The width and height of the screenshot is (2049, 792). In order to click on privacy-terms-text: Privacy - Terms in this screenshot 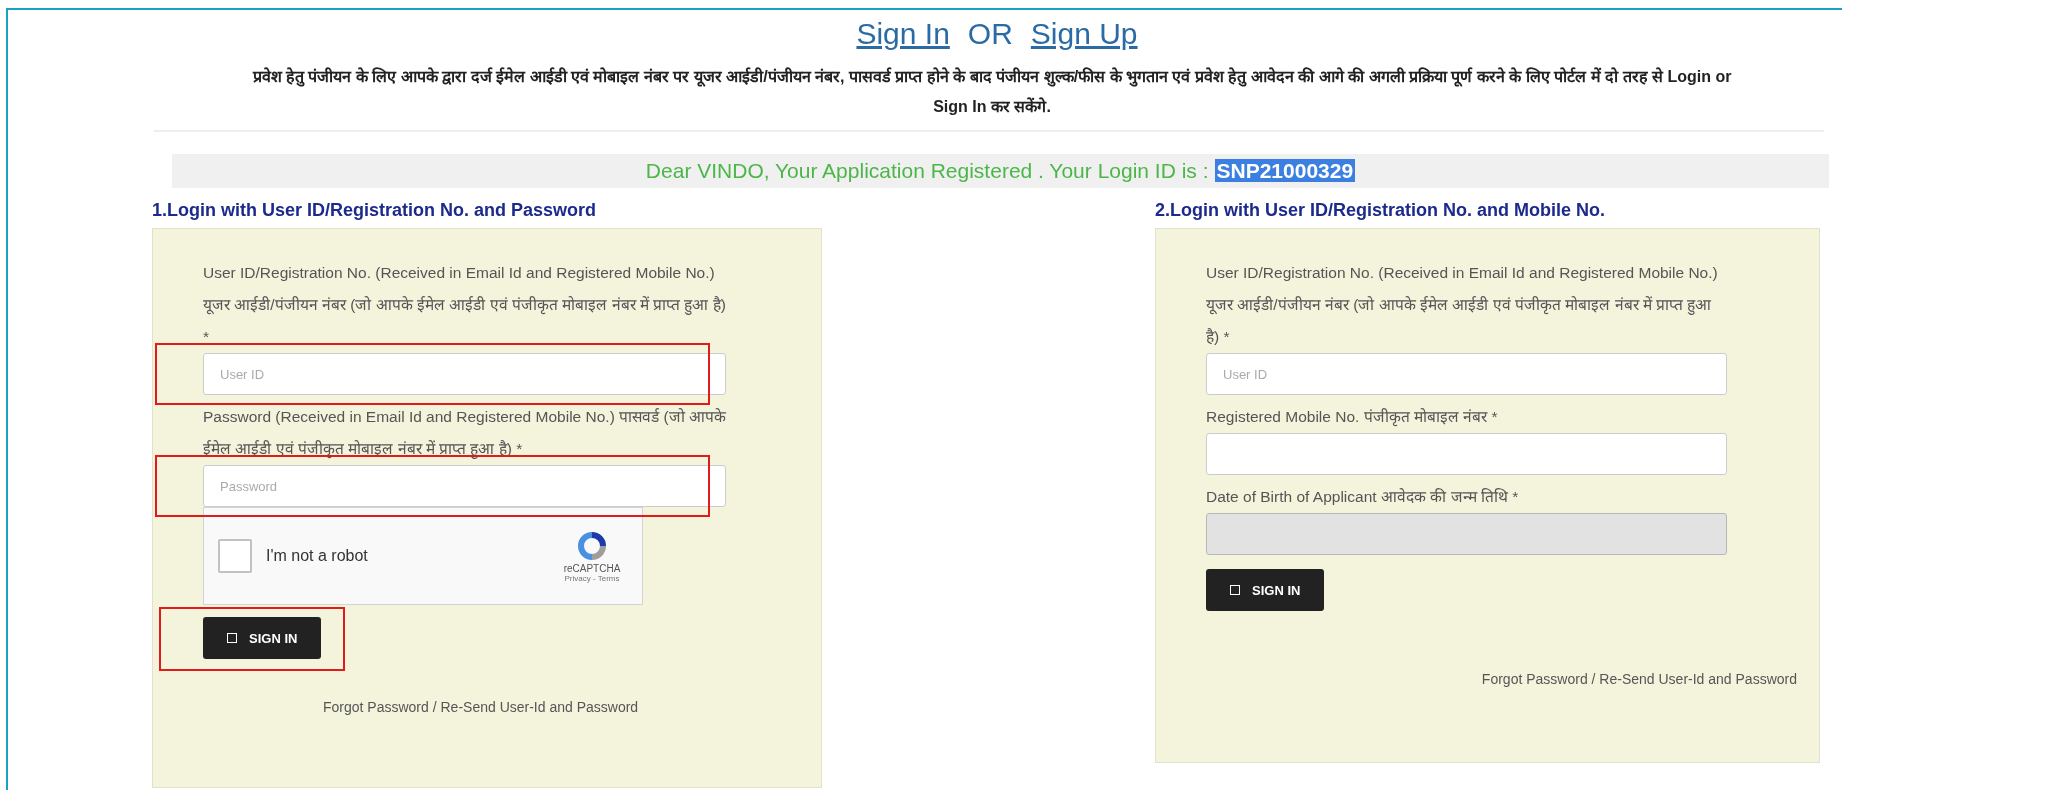, I will do `click(592, 578)`.